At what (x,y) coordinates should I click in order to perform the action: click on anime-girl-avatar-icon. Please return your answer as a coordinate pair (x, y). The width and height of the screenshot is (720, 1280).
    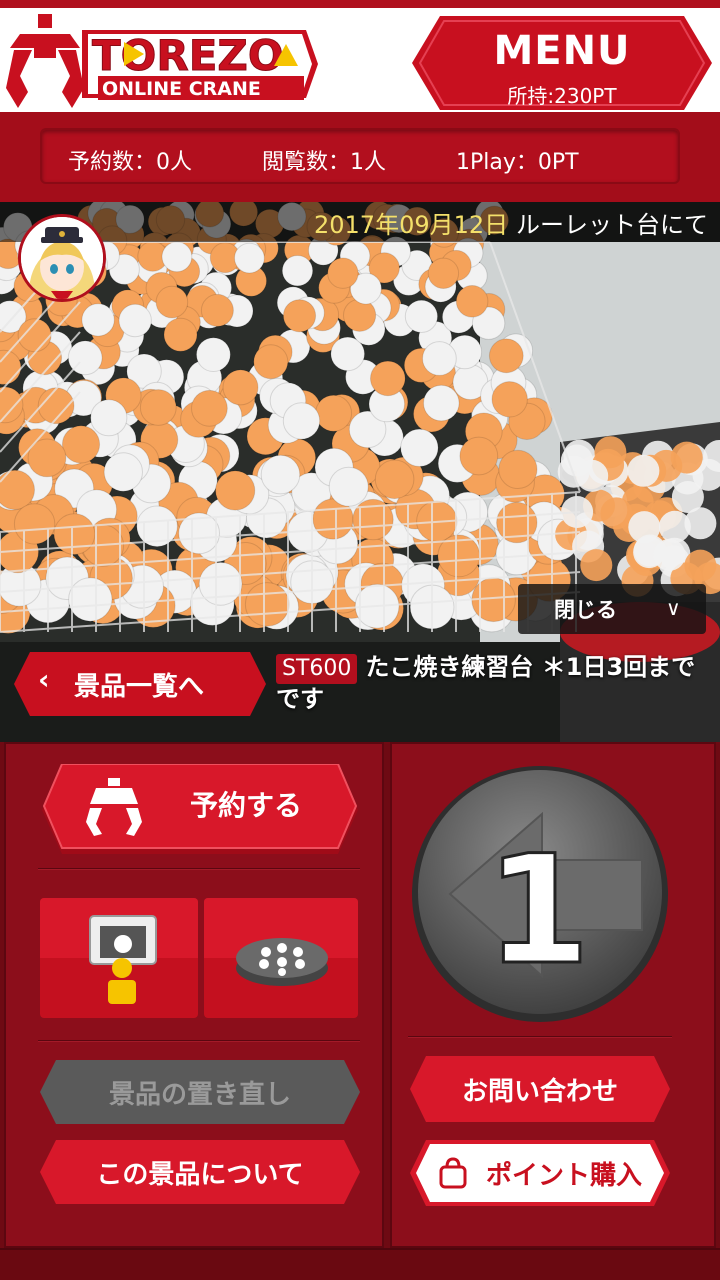
    Looking at the image, I should click on (62, 258).